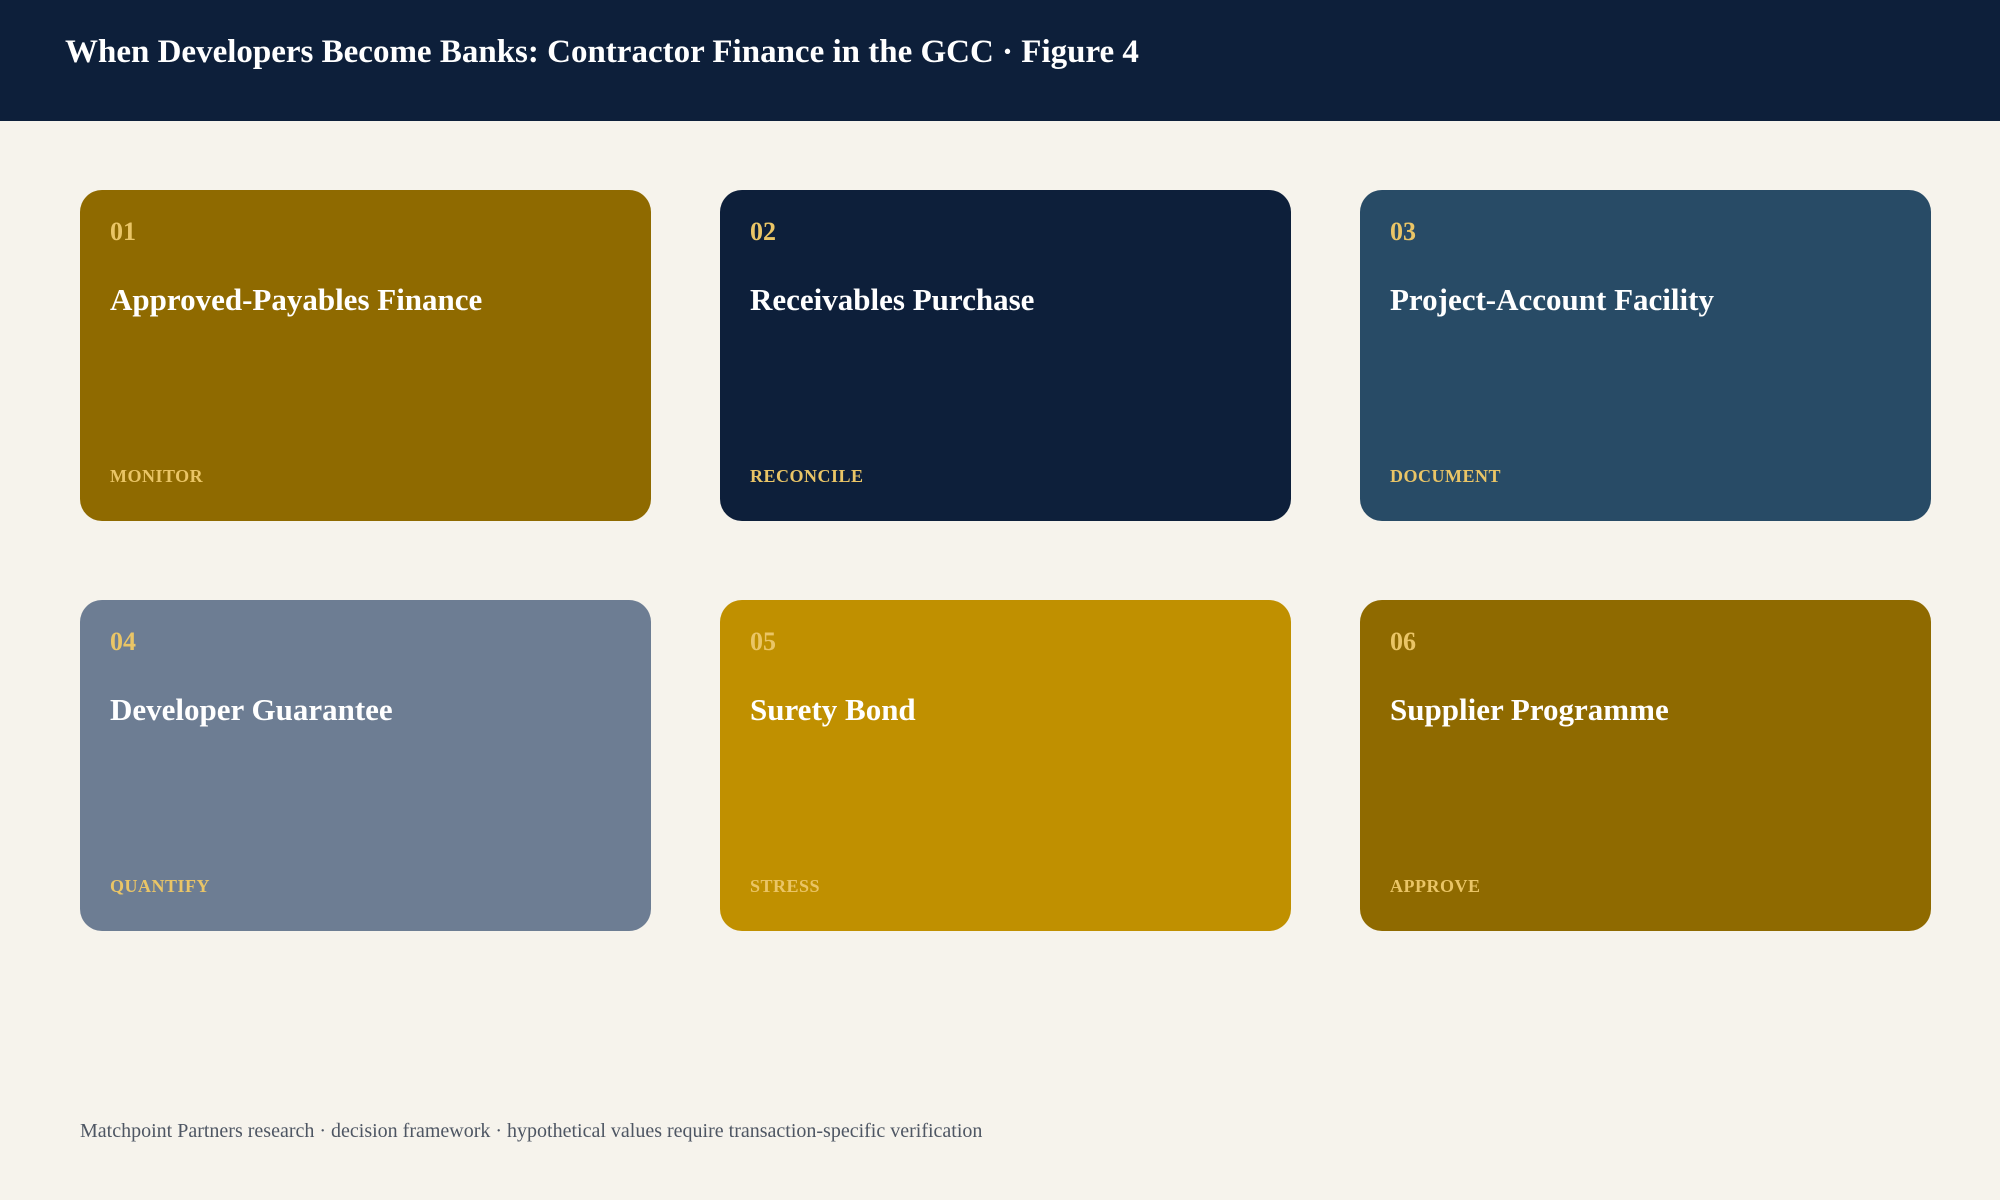  I want to click on card-approved-payables-finance: 01 Approved-Payables Finance MONITOR, so click(365, 355).